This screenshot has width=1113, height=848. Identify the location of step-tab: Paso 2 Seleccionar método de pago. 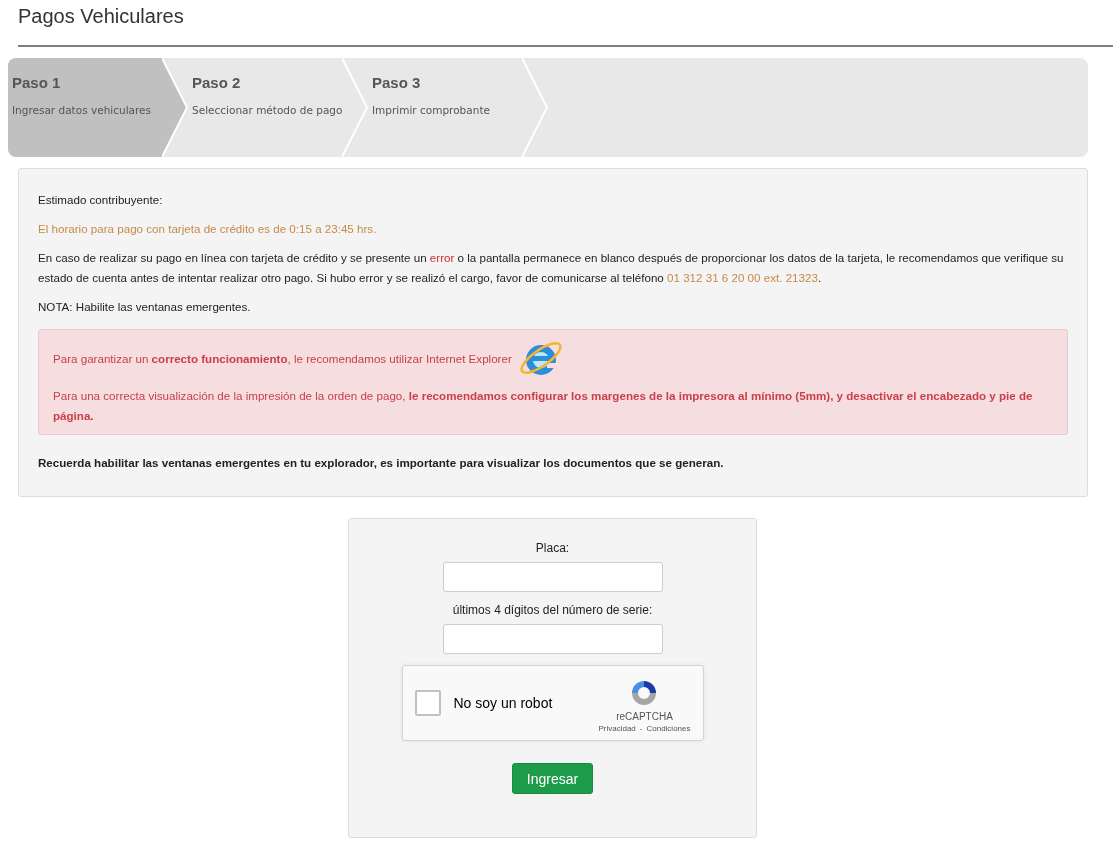
(278, 107).